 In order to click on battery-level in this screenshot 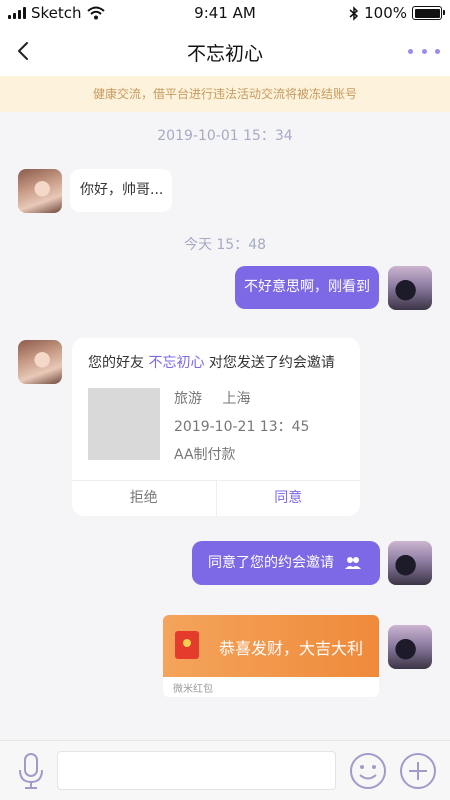, I will do `click(427, 13)`.